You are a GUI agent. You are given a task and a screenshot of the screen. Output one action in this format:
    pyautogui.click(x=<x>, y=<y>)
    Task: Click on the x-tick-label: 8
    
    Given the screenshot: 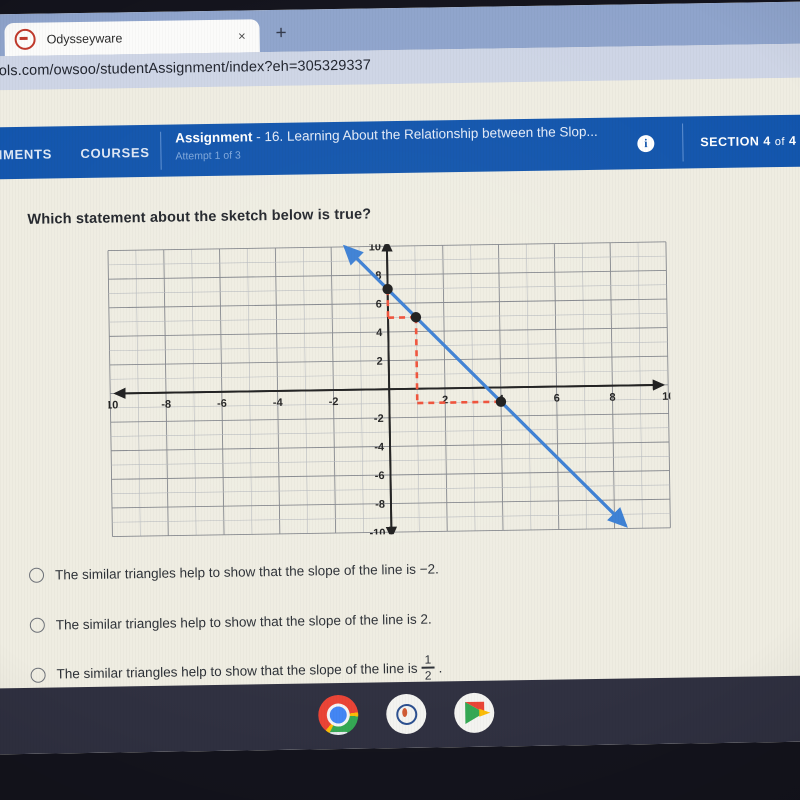 What is the action you would take?
    pyautogui.click(x=612, y=398)
    